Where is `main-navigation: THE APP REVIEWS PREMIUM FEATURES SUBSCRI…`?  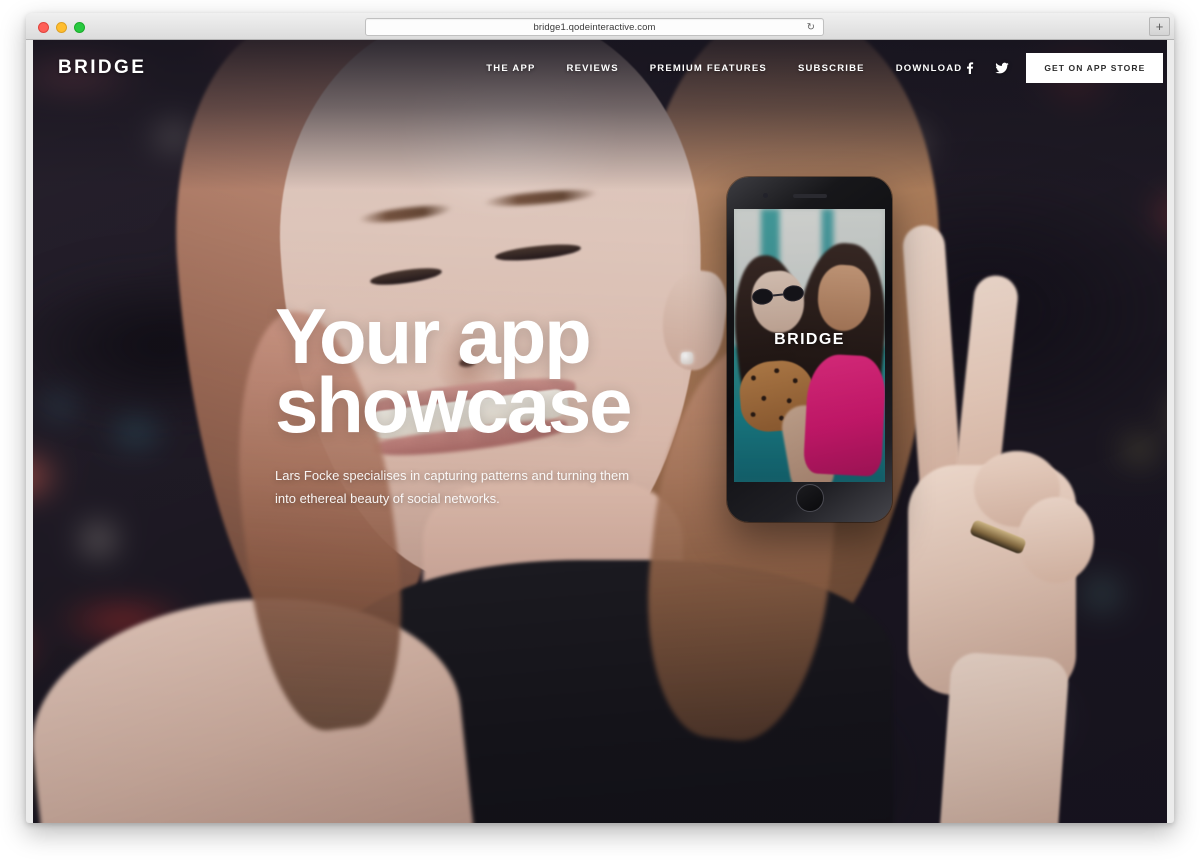 main-navigation: THE APP REVIEWS PREMIUM FEATURES SUBSCRI… is located at coordinates (724, 68).